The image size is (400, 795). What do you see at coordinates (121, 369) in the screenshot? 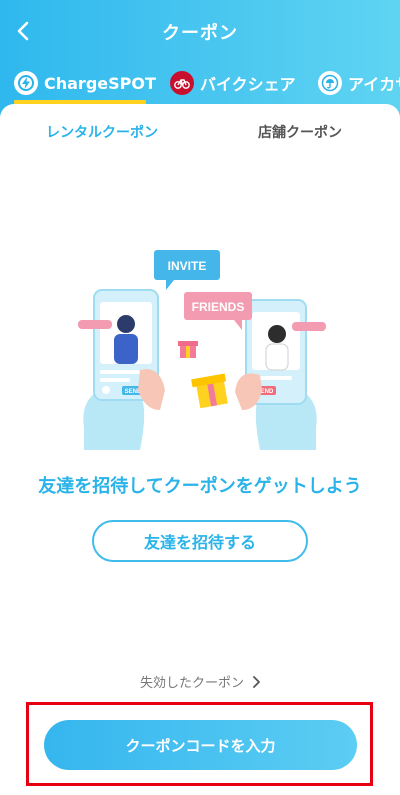
I see `left-phone-illustration: SEND` at bounding box center [121, 369].